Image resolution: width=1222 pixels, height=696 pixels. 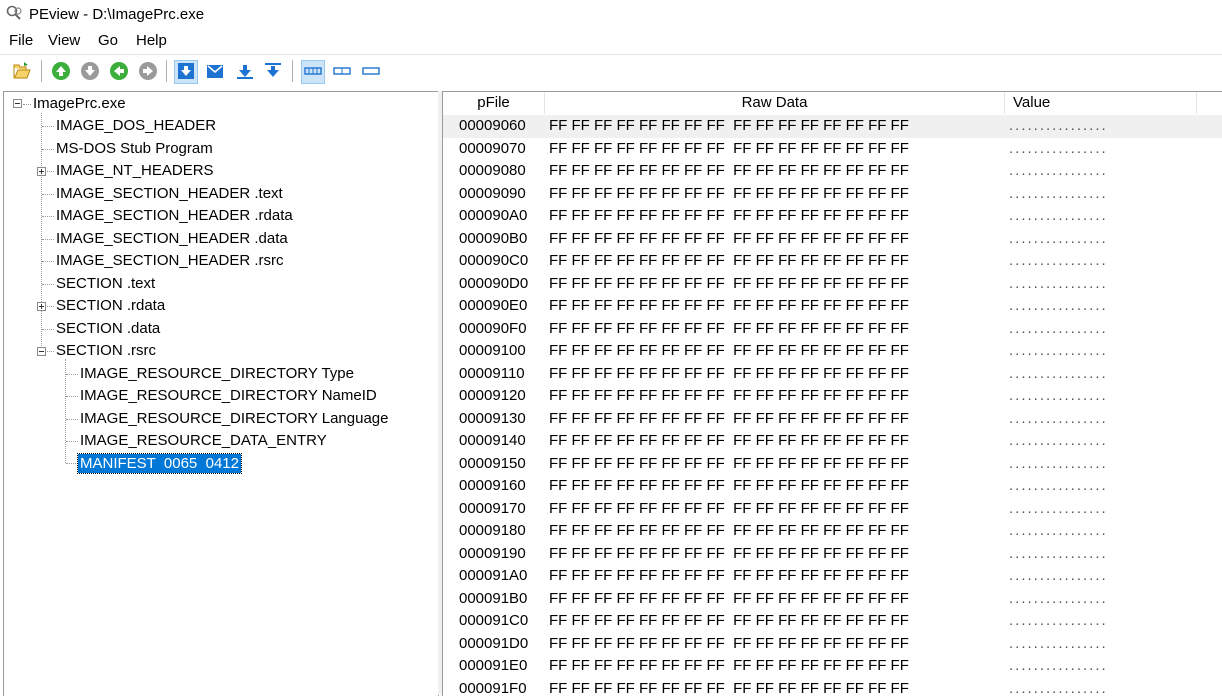 I want to click on menu-help: Help, so click(x=151, y=40).